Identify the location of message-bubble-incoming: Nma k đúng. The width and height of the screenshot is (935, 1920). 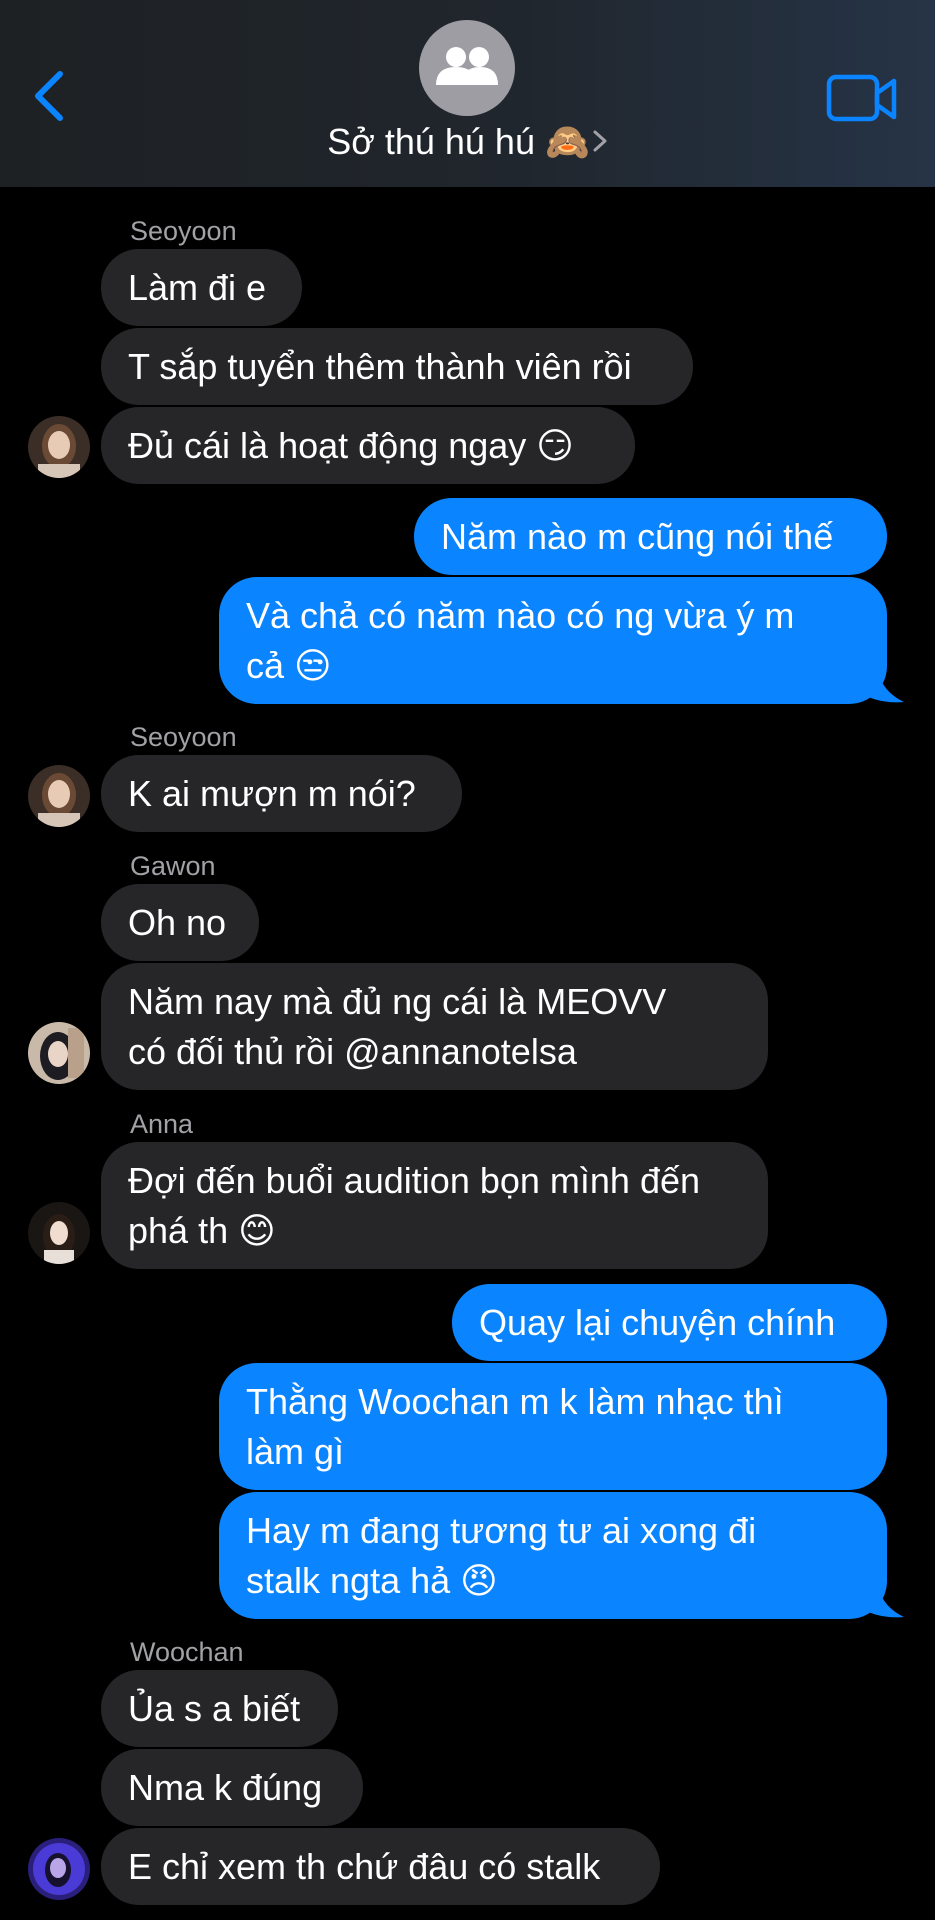
(232, 1787).